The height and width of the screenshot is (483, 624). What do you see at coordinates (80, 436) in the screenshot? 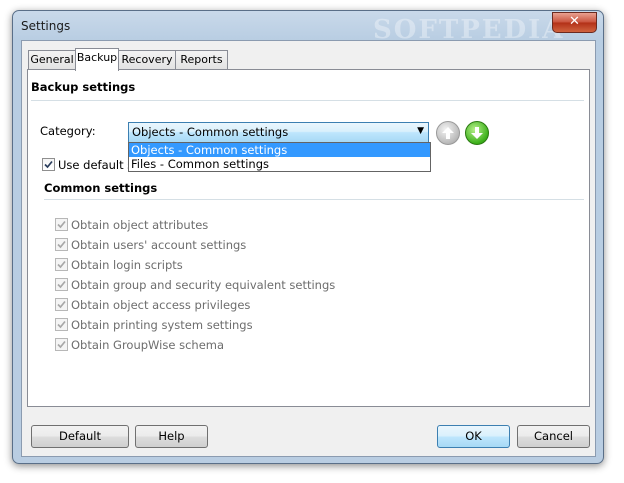
I see `default-button: Default` at bounding box center [80, 436].